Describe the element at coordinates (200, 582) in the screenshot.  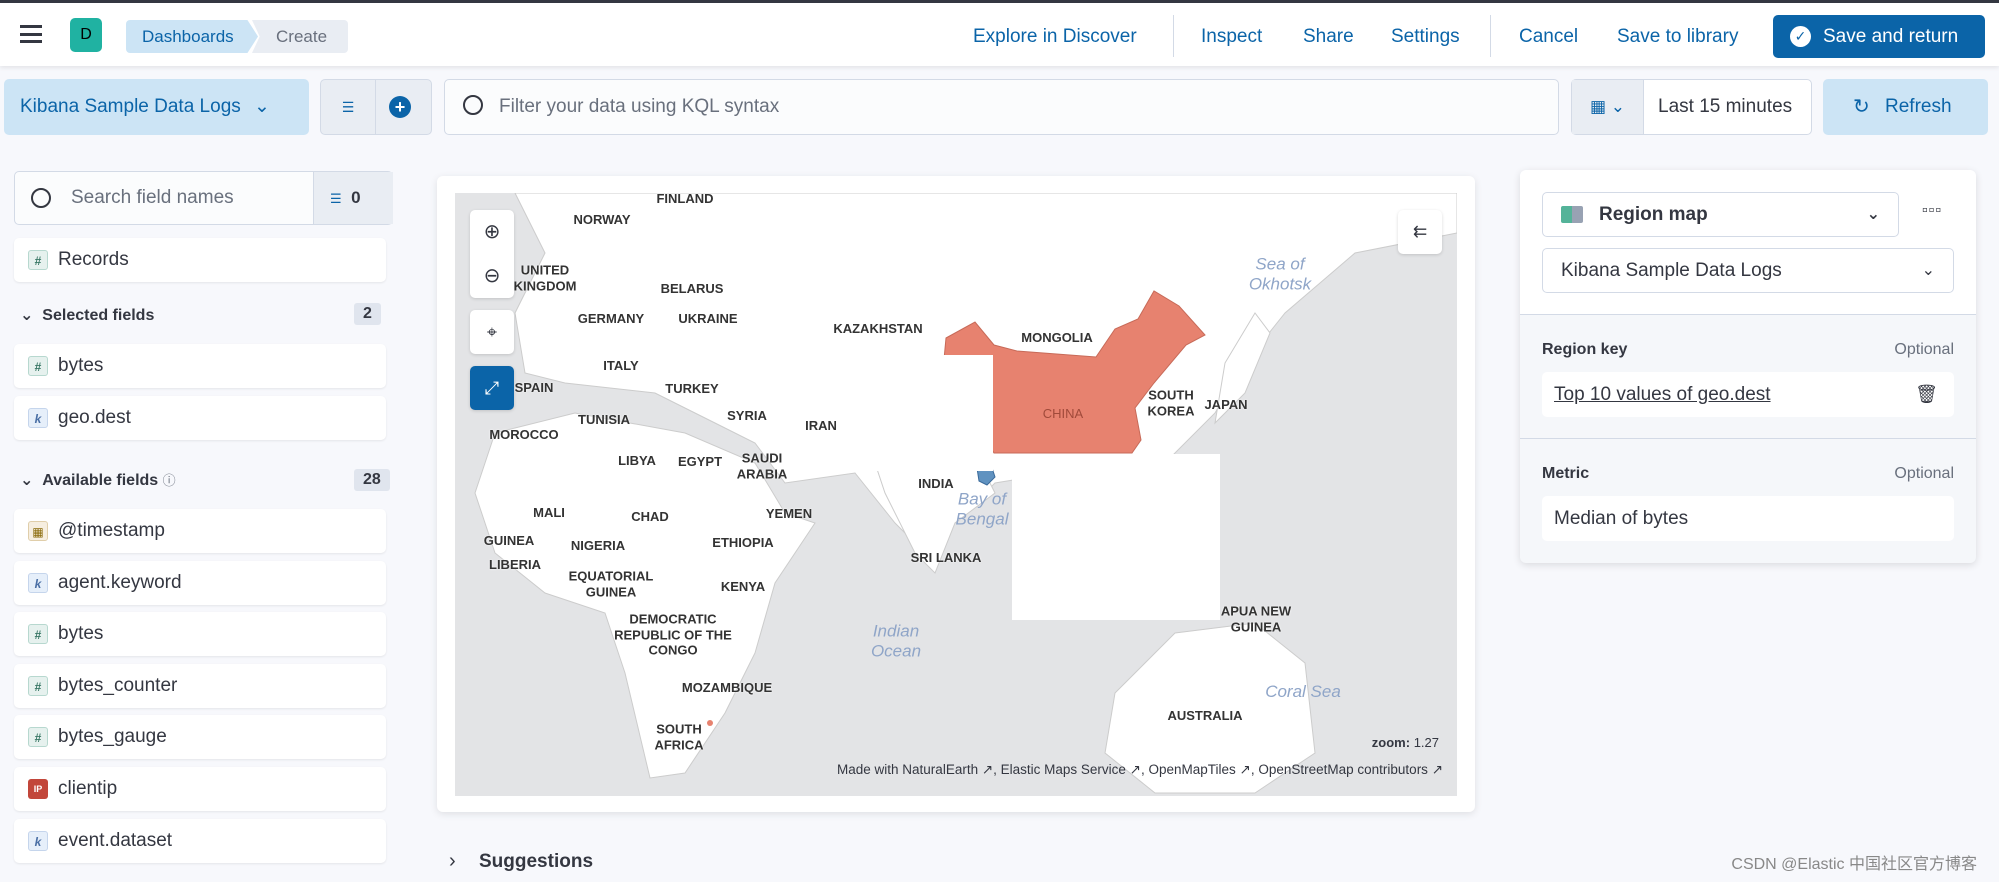
I see `field-item: k agent.keyword` at that location.